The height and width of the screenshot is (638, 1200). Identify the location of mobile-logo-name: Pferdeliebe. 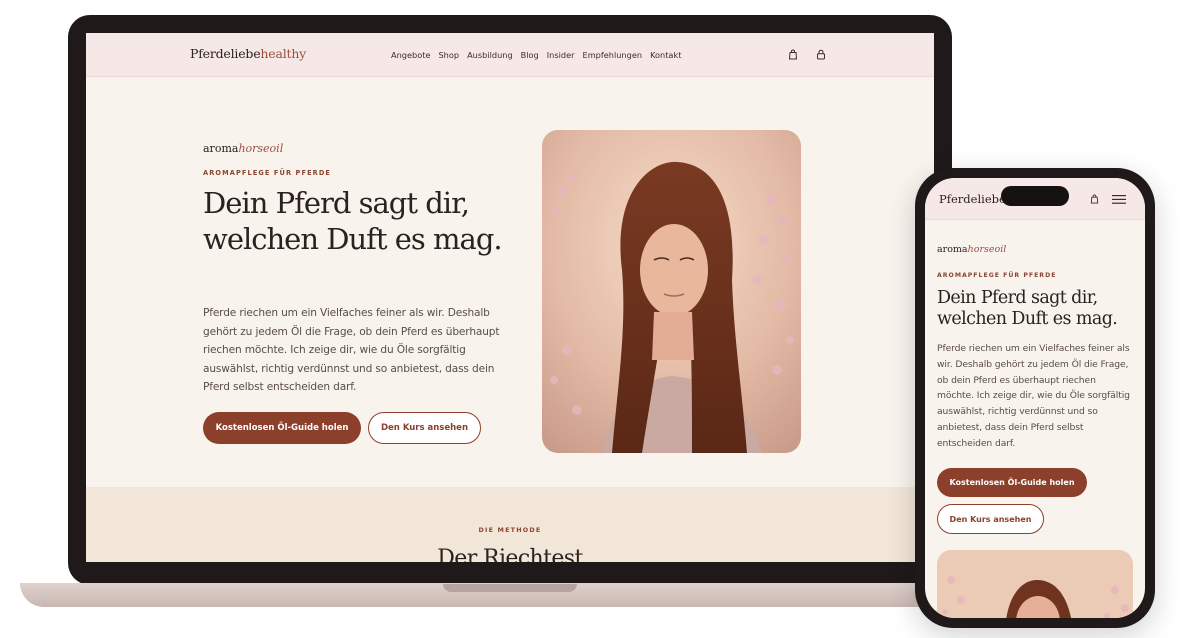
(972, 199).